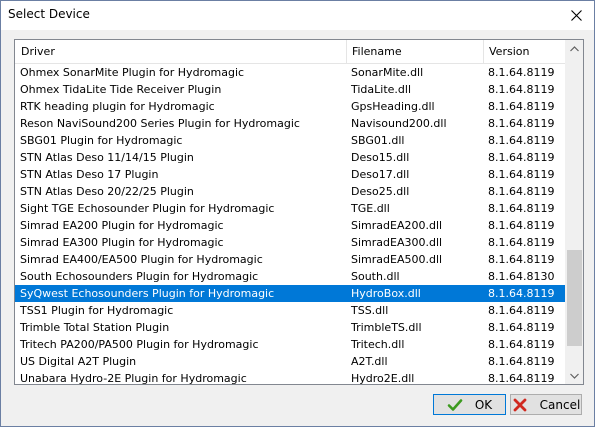  I want to click on cancel-label: Cancel, so click(560, 404).